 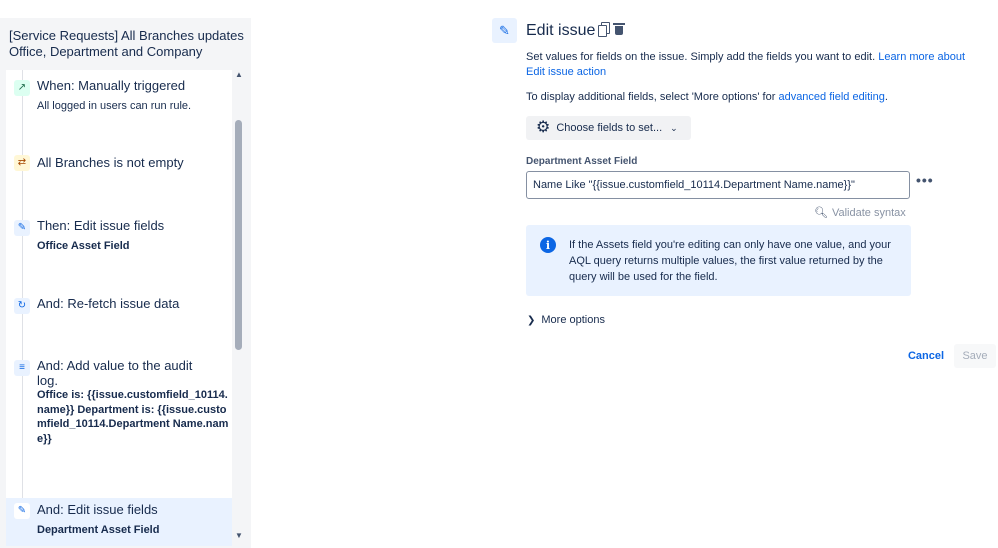 What do you see at coordinates (543, 127) in the screenshot?
I see `gear-icon: ⚙` at bounding box center [543, 127].